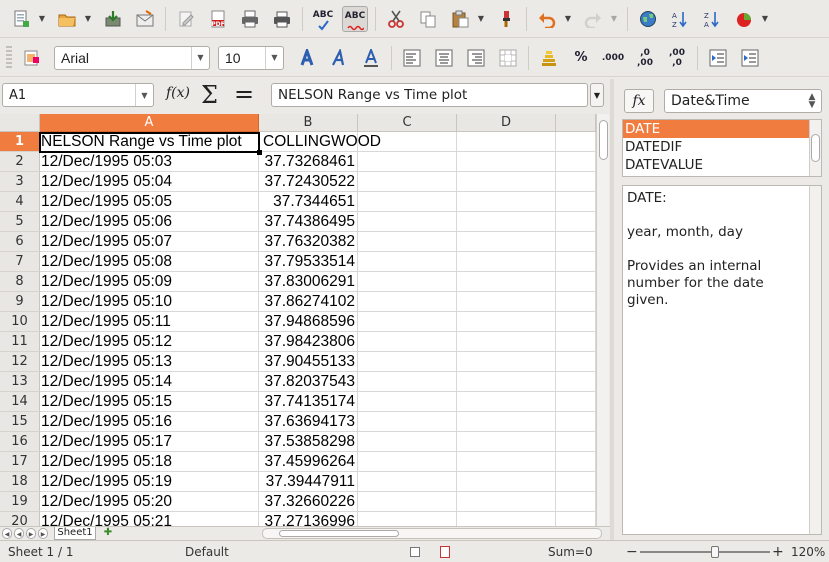  What do you see at coordinates (149, 282) in the screenshot?
I see `cell-a: 12/Dec/1995 05:09` at bounding box center [149, 282].